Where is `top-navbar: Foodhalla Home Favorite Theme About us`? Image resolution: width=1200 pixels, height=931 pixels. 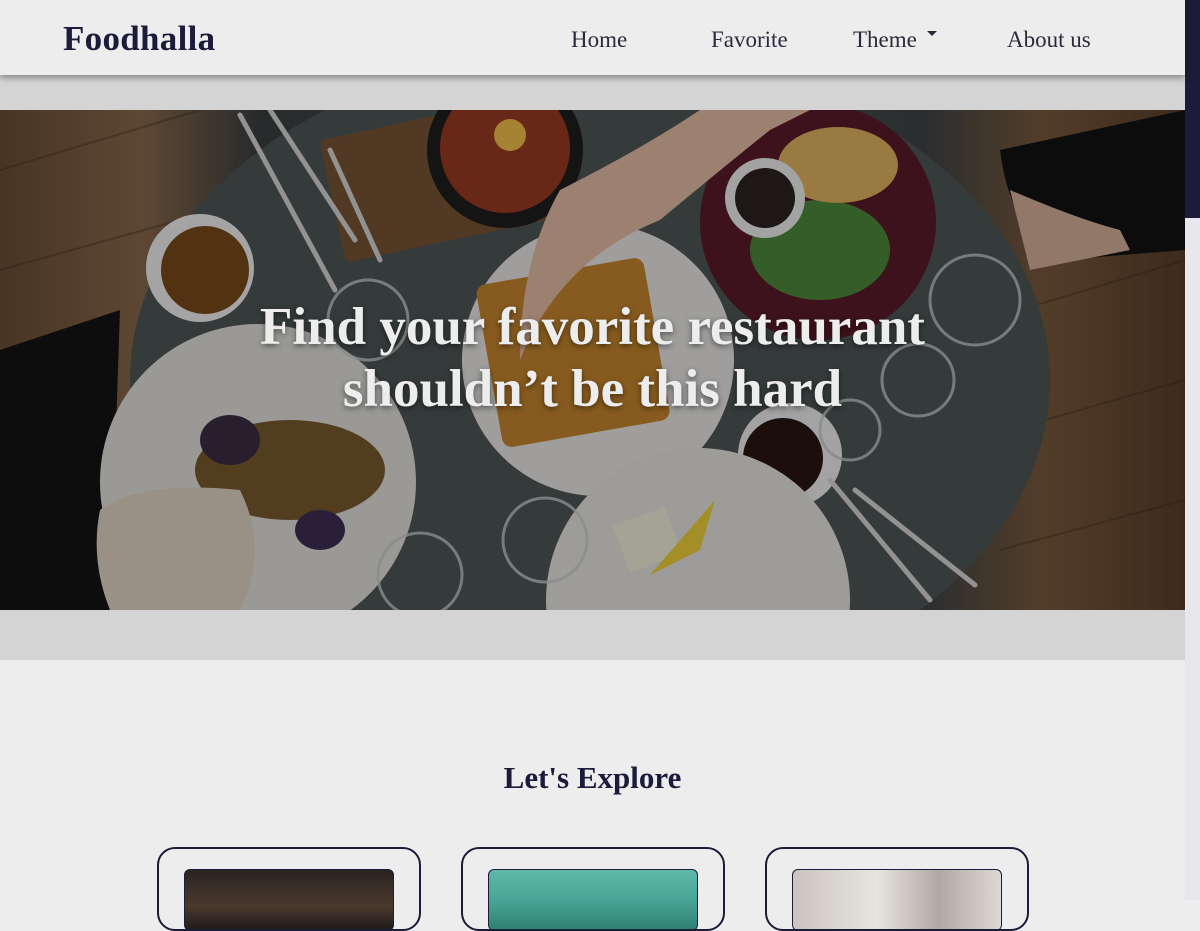 top-navbar: Foodhalla Home Favorite Theme About us is located at coordinates (592, 37).